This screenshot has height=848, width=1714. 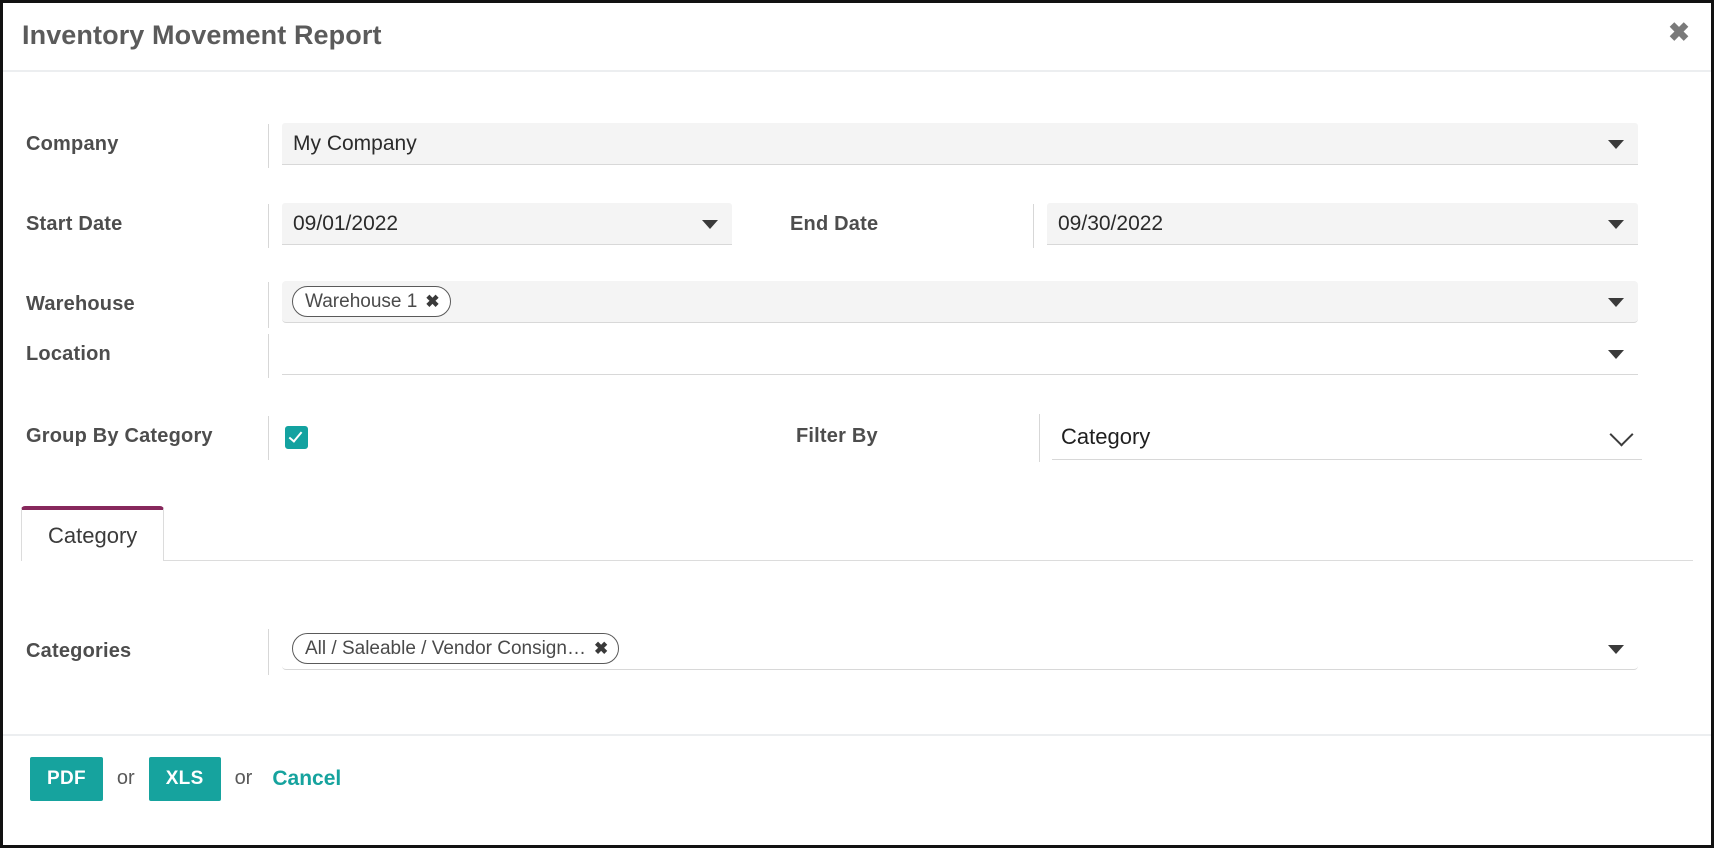 What do you see at coordinates (296, 437) in the screenshot?
I see `group-by-category-checkbox` at bounding box center [296, 437].